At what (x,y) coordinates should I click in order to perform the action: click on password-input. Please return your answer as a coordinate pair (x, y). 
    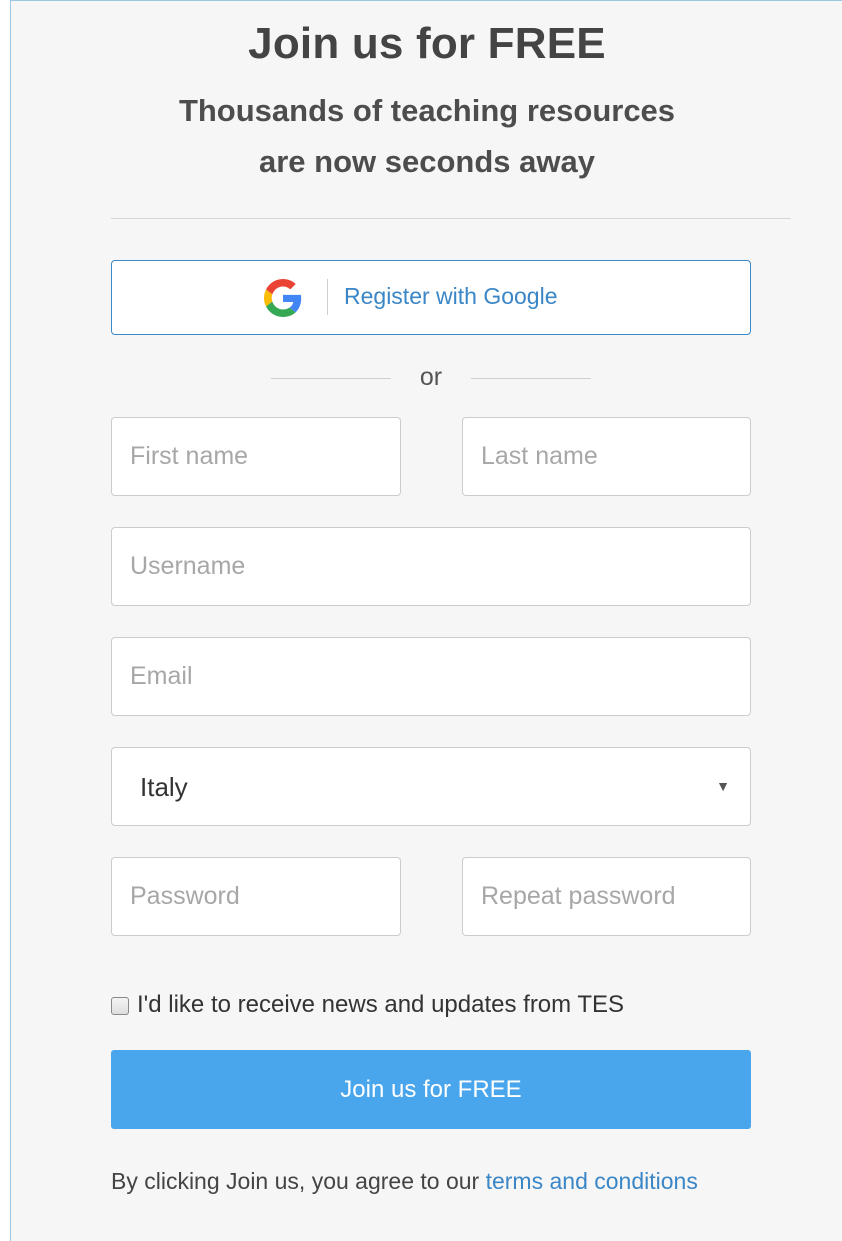
    Looking at the image, I should click on (256, 896).